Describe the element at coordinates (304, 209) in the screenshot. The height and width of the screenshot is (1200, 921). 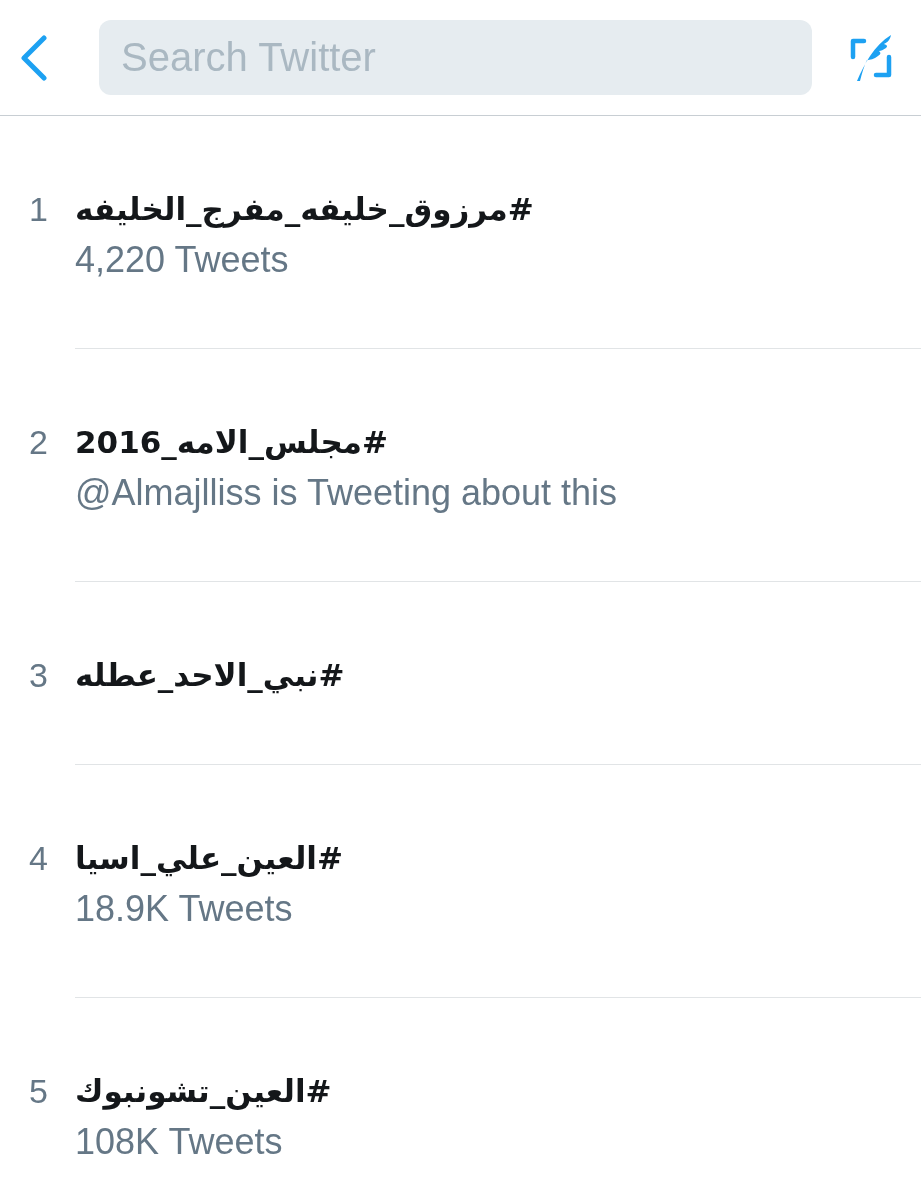
I see `trend-hashtag: #مرزوق_خليفه_مفرج_الخليفه` at that location.